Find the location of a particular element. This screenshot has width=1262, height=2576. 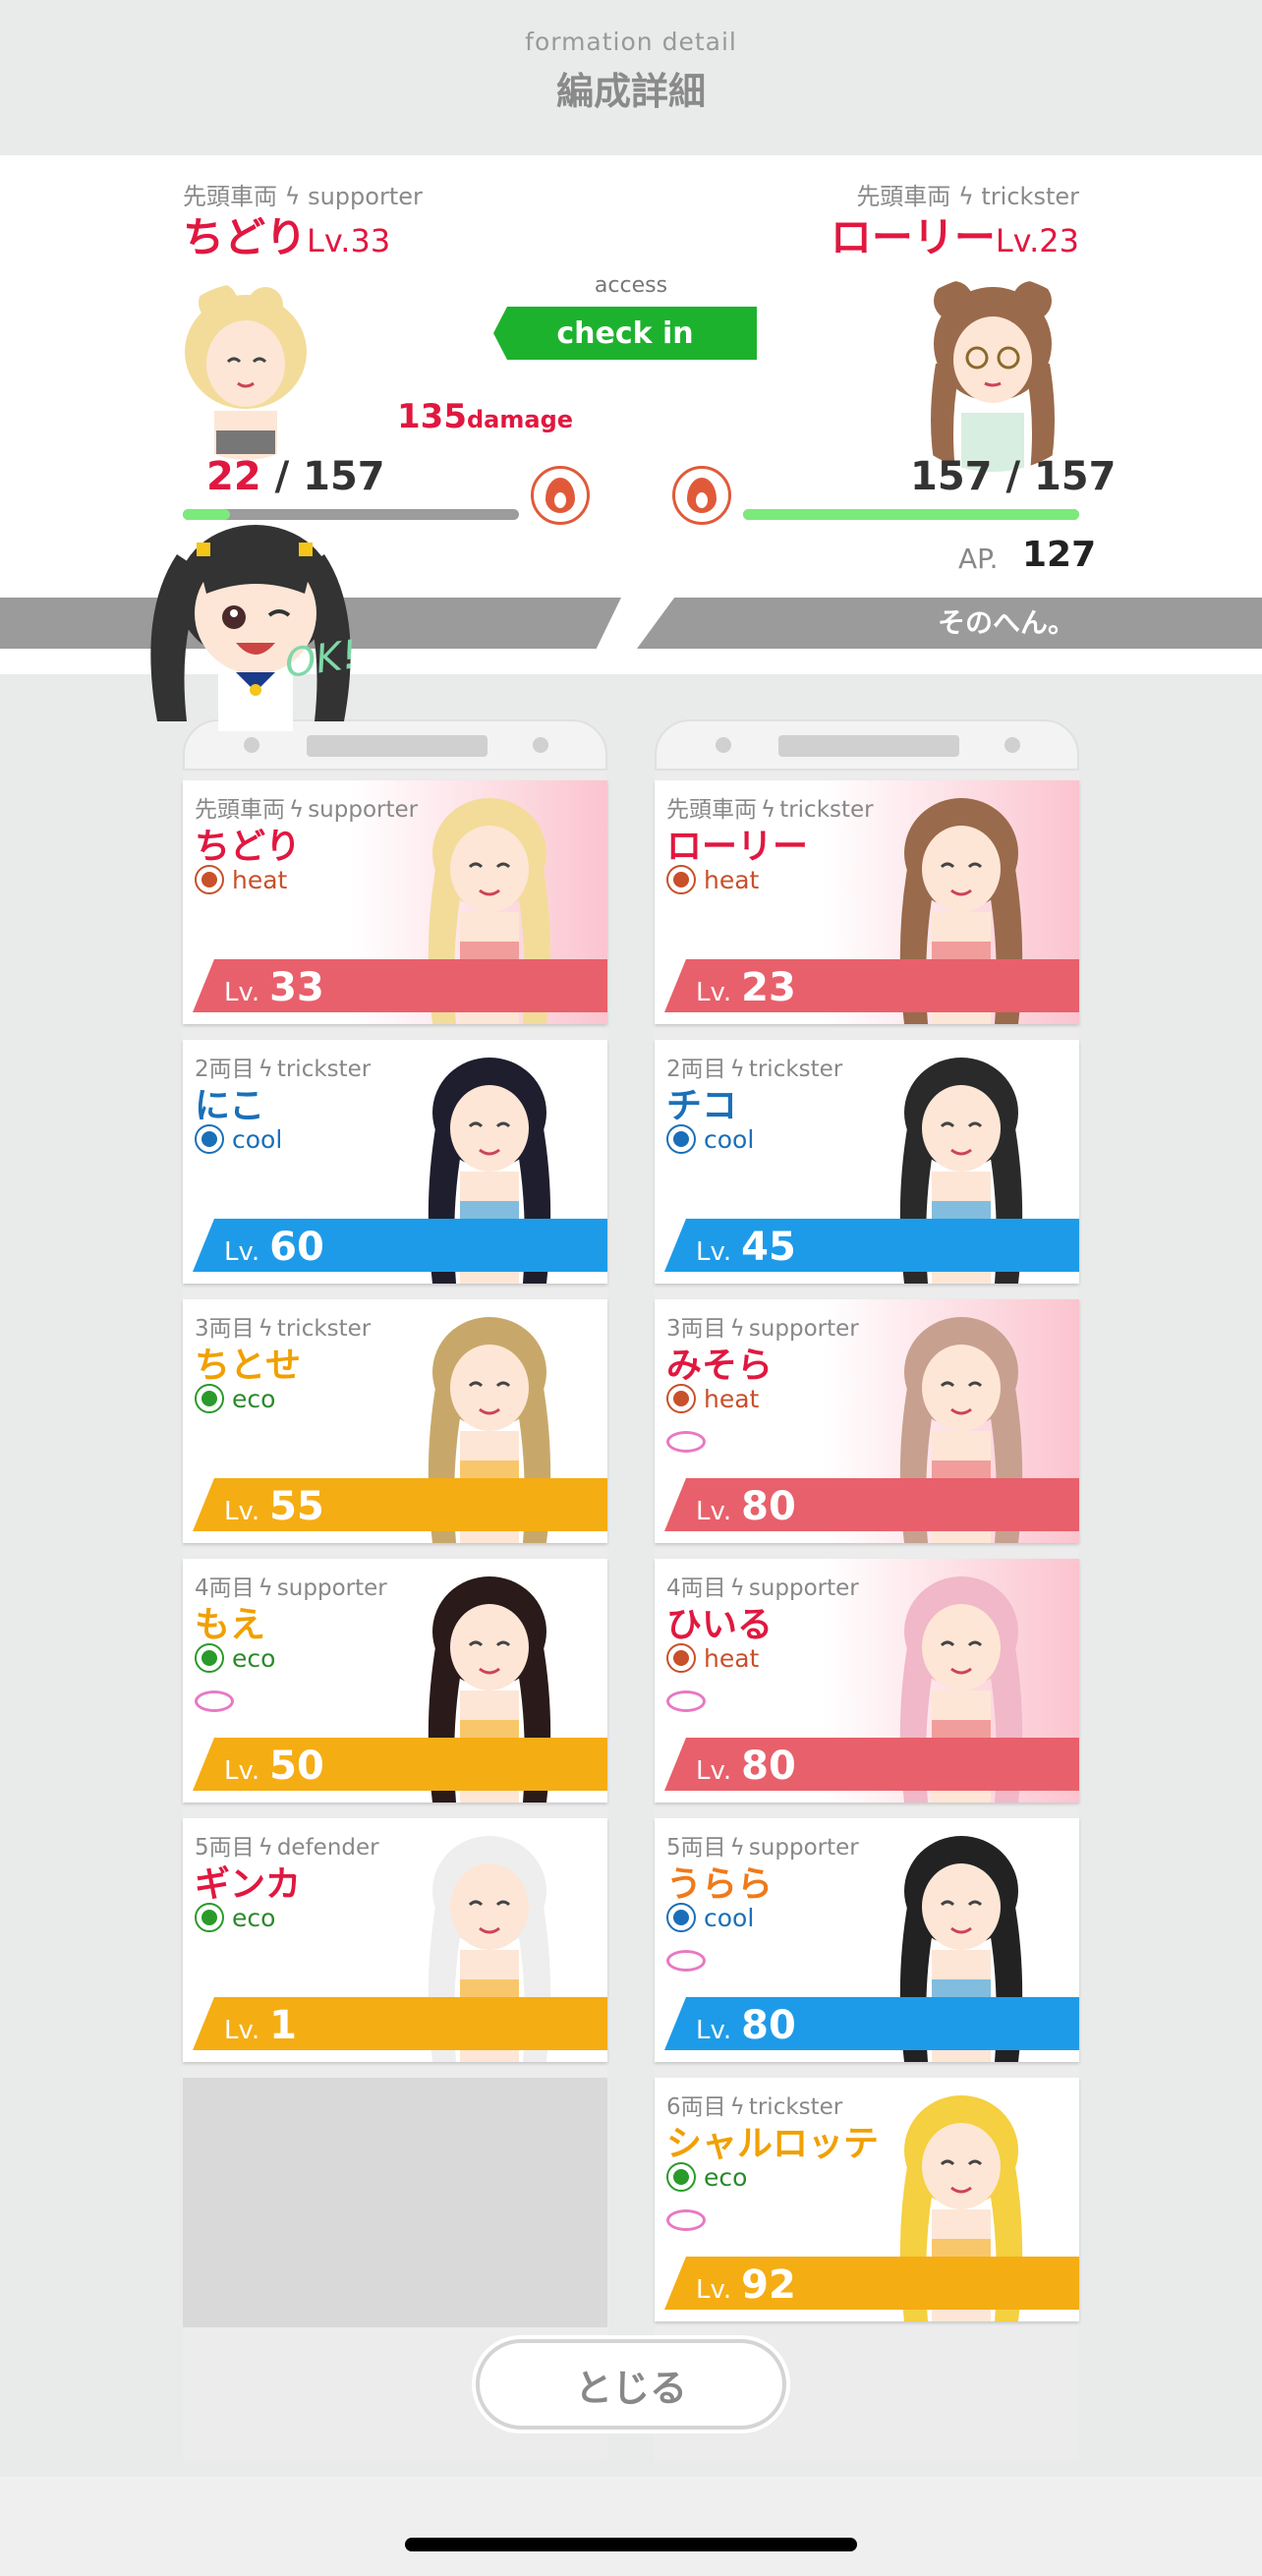

card-character-name: ギンカ is located at coordinates (248, 1885).